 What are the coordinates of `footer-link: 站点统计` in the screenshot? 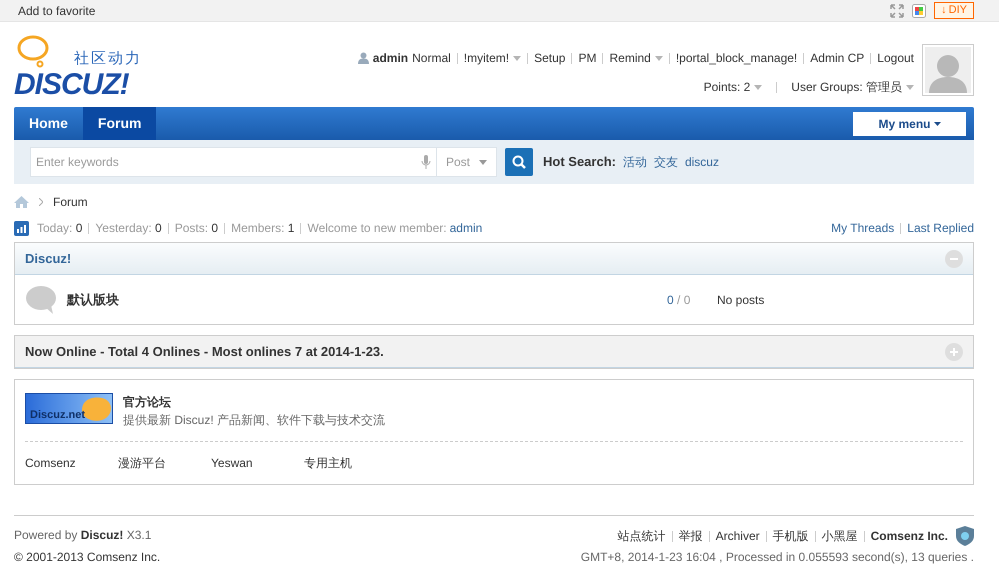 It's located at (642, 536).